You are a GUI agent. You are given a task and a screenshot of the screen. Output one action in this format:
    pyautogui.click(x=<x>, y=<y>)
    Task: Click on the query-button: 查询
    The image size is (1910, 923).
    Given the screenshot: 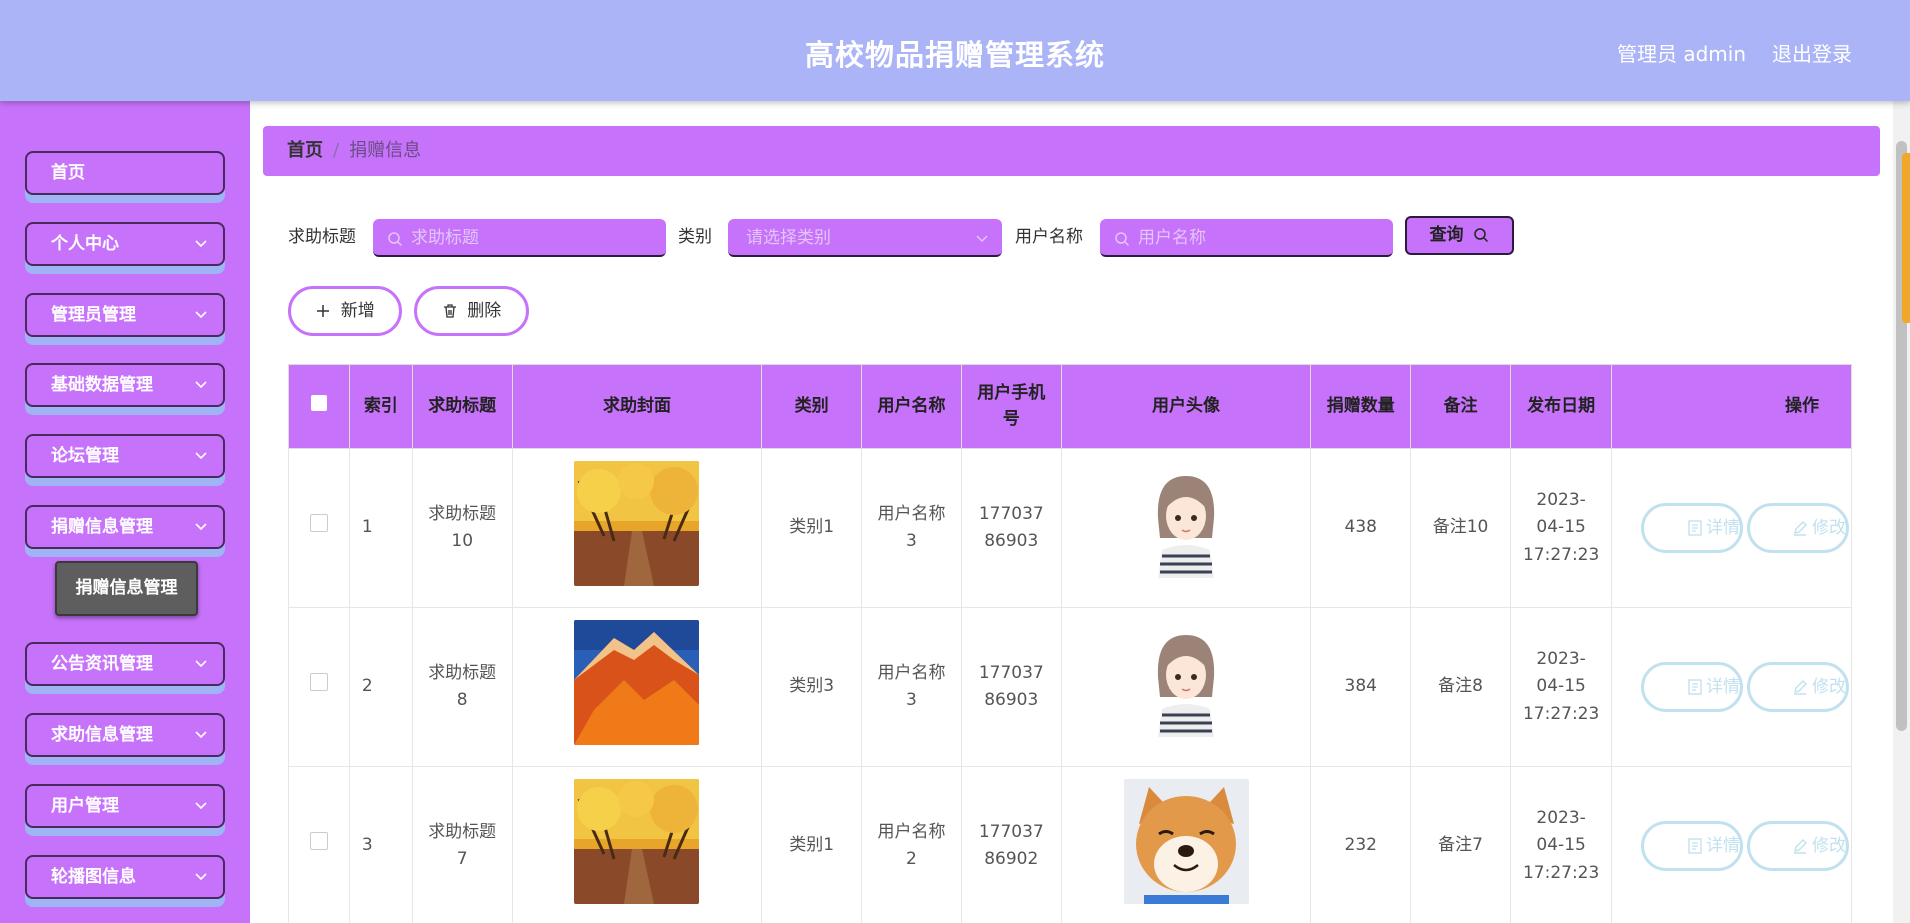 What is the action you would take?
    pyautogui.click(x=1459, y=235)
    